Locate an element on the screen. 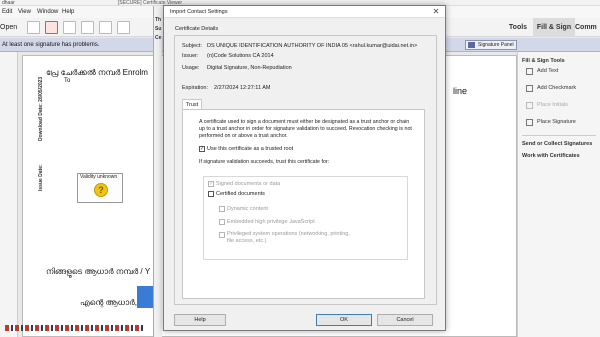  usage-label: Usage: is located at coordinates (191, 68).